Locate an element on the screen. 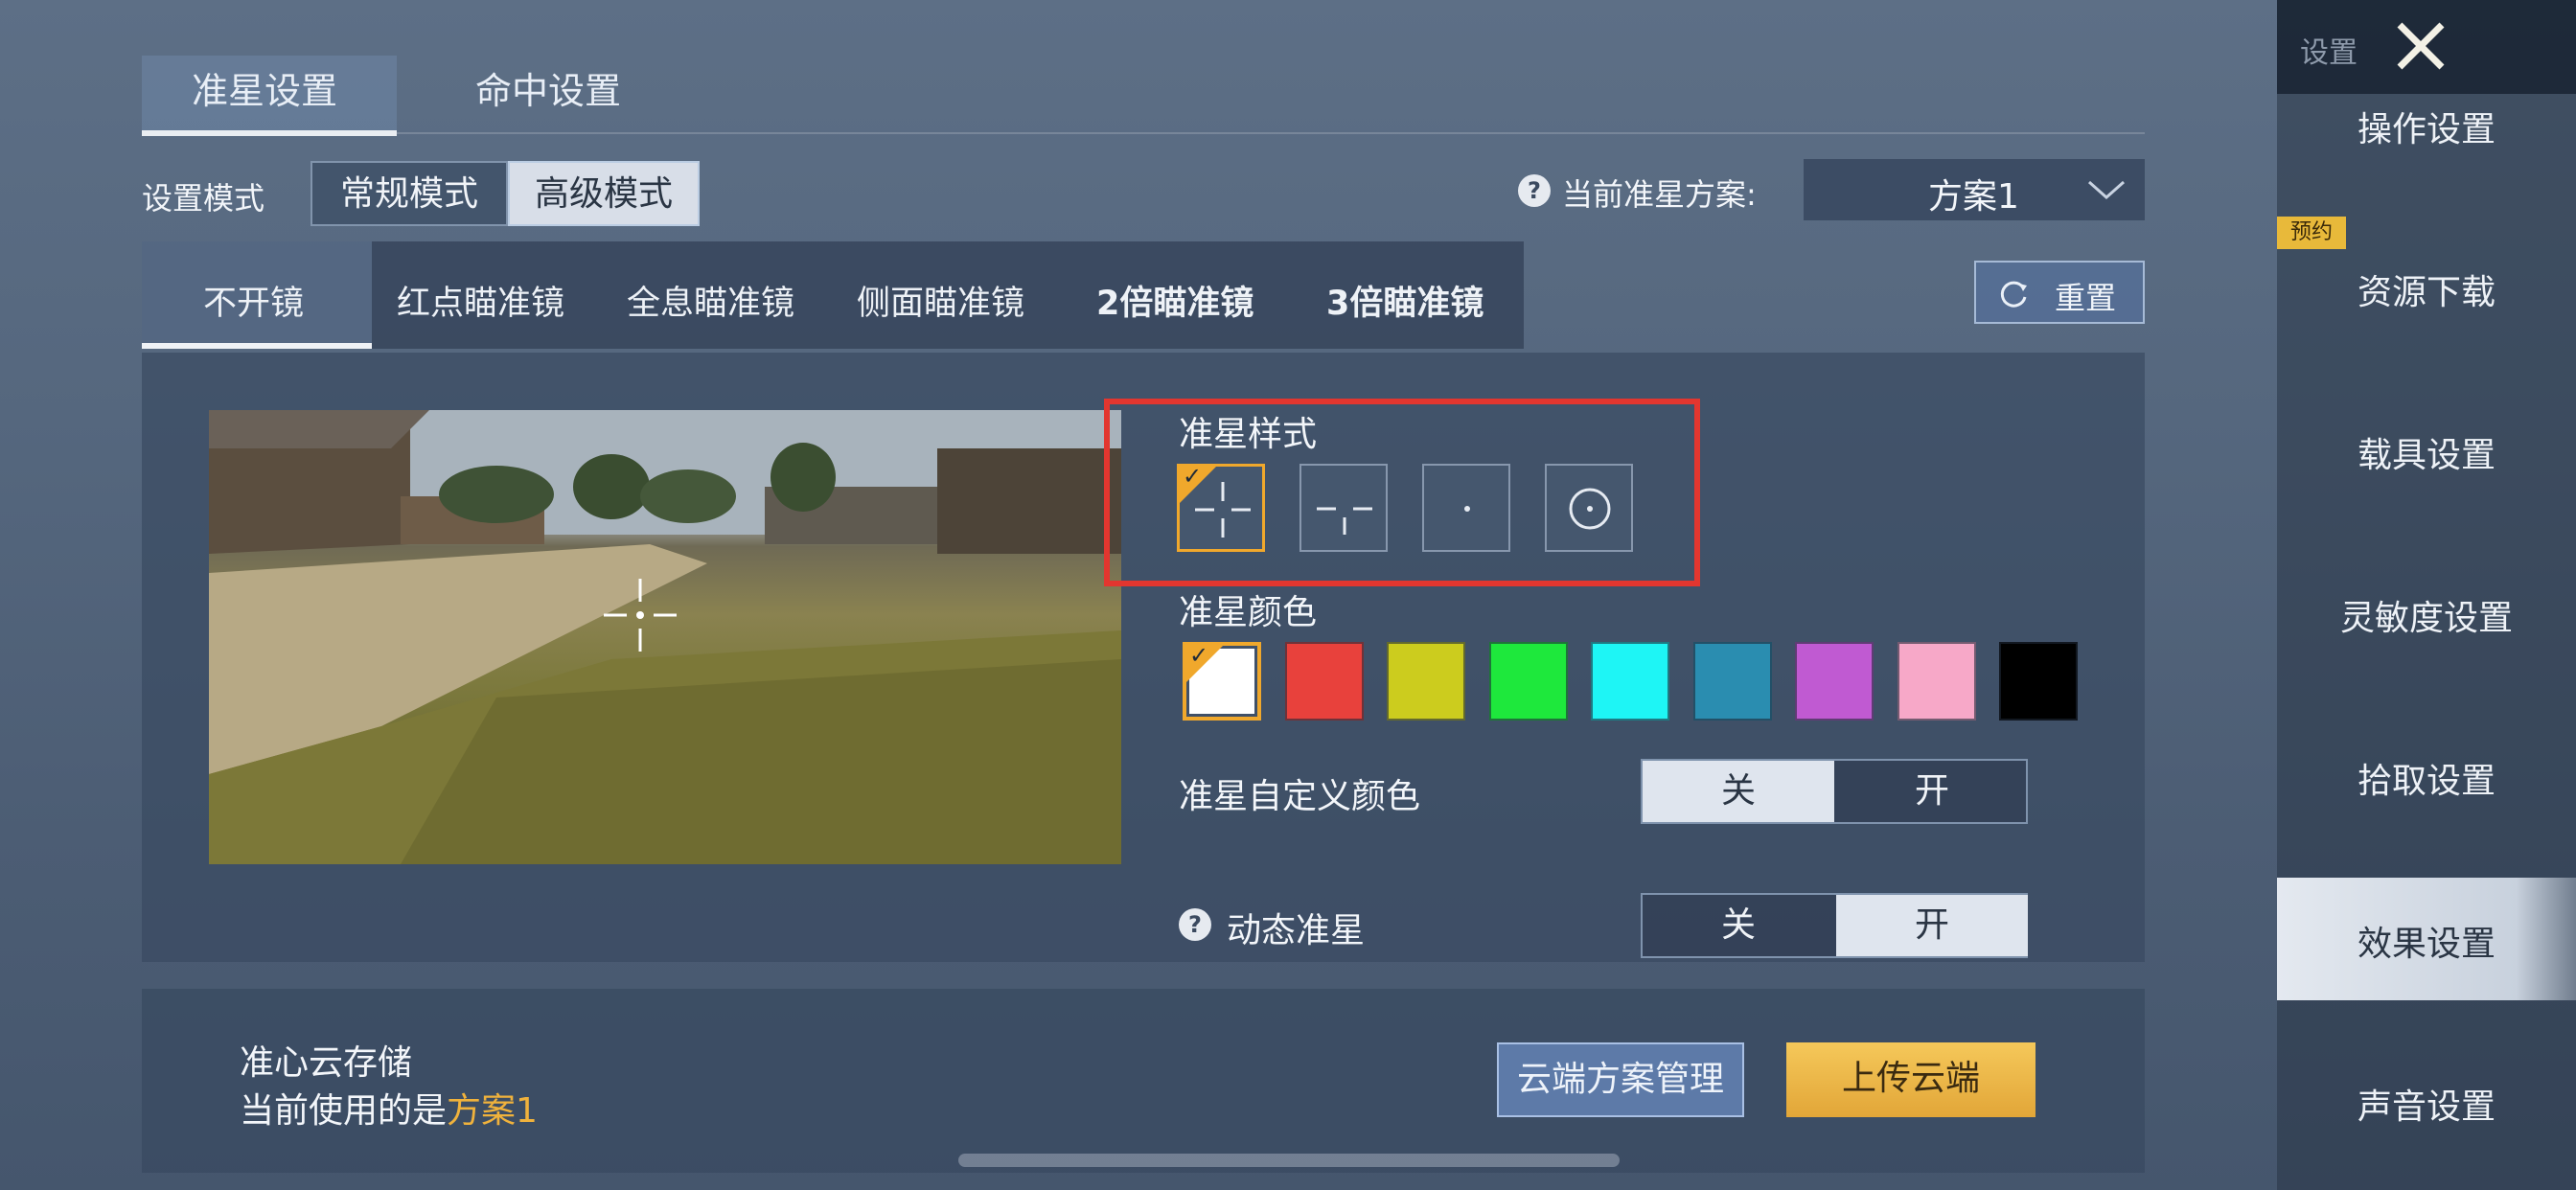 The width and height of the screenshot is (2576, 1190). custom-color-off-option: 关 is located at coordinates (1738, 792).